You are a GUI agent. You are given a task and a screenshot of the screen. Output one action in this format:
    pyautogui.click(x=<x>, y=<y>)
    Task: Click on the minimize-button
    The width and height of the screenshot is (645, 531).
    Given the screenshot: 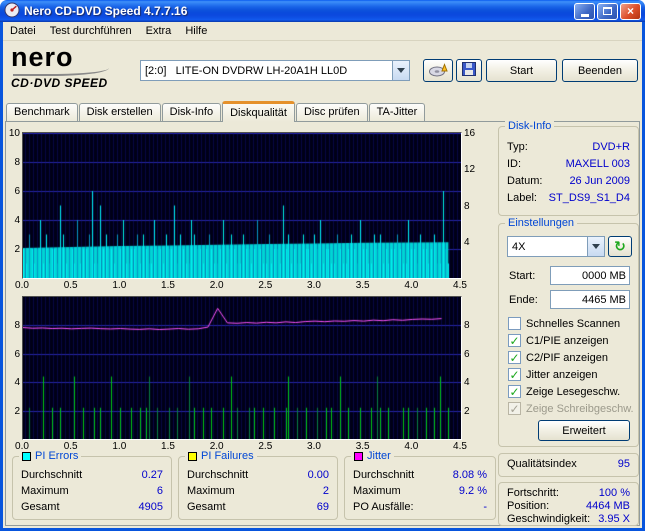 What is the action you would take?
    pyautogui.click(x=584, y=11)
    